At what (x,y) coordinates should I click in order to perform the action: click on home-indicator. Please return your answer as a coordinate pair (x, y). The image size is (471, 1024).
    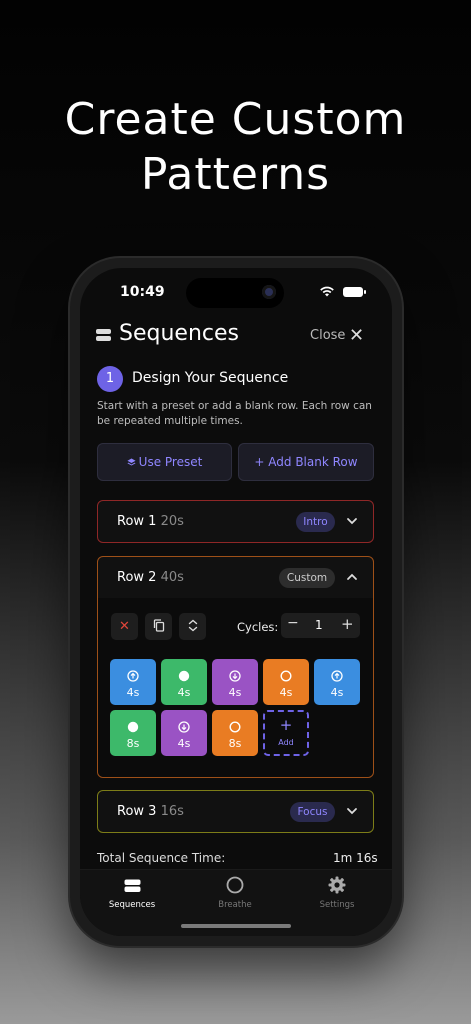
    Looking at the image, I should click on (236, 926).